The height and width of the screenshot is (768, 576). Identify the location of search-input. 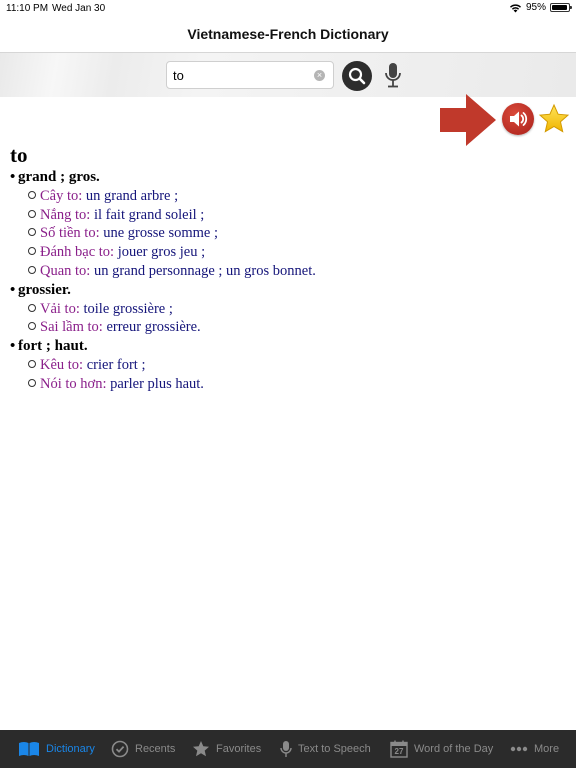
(241, 75).